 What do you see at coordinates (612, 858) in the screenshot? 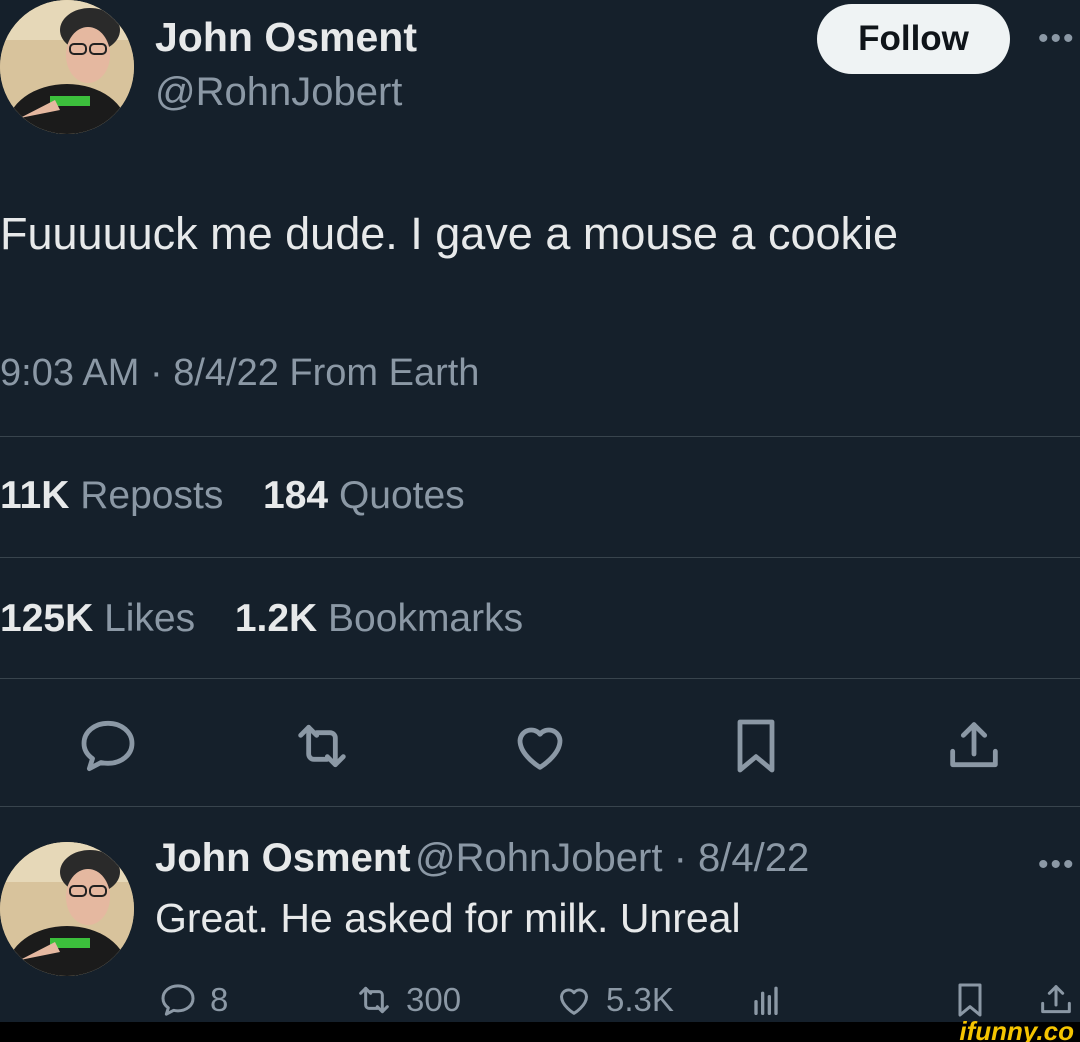
I see `reply-handle-date: @RohnJobert · 8/4/22` at bounding box center [612, 858].